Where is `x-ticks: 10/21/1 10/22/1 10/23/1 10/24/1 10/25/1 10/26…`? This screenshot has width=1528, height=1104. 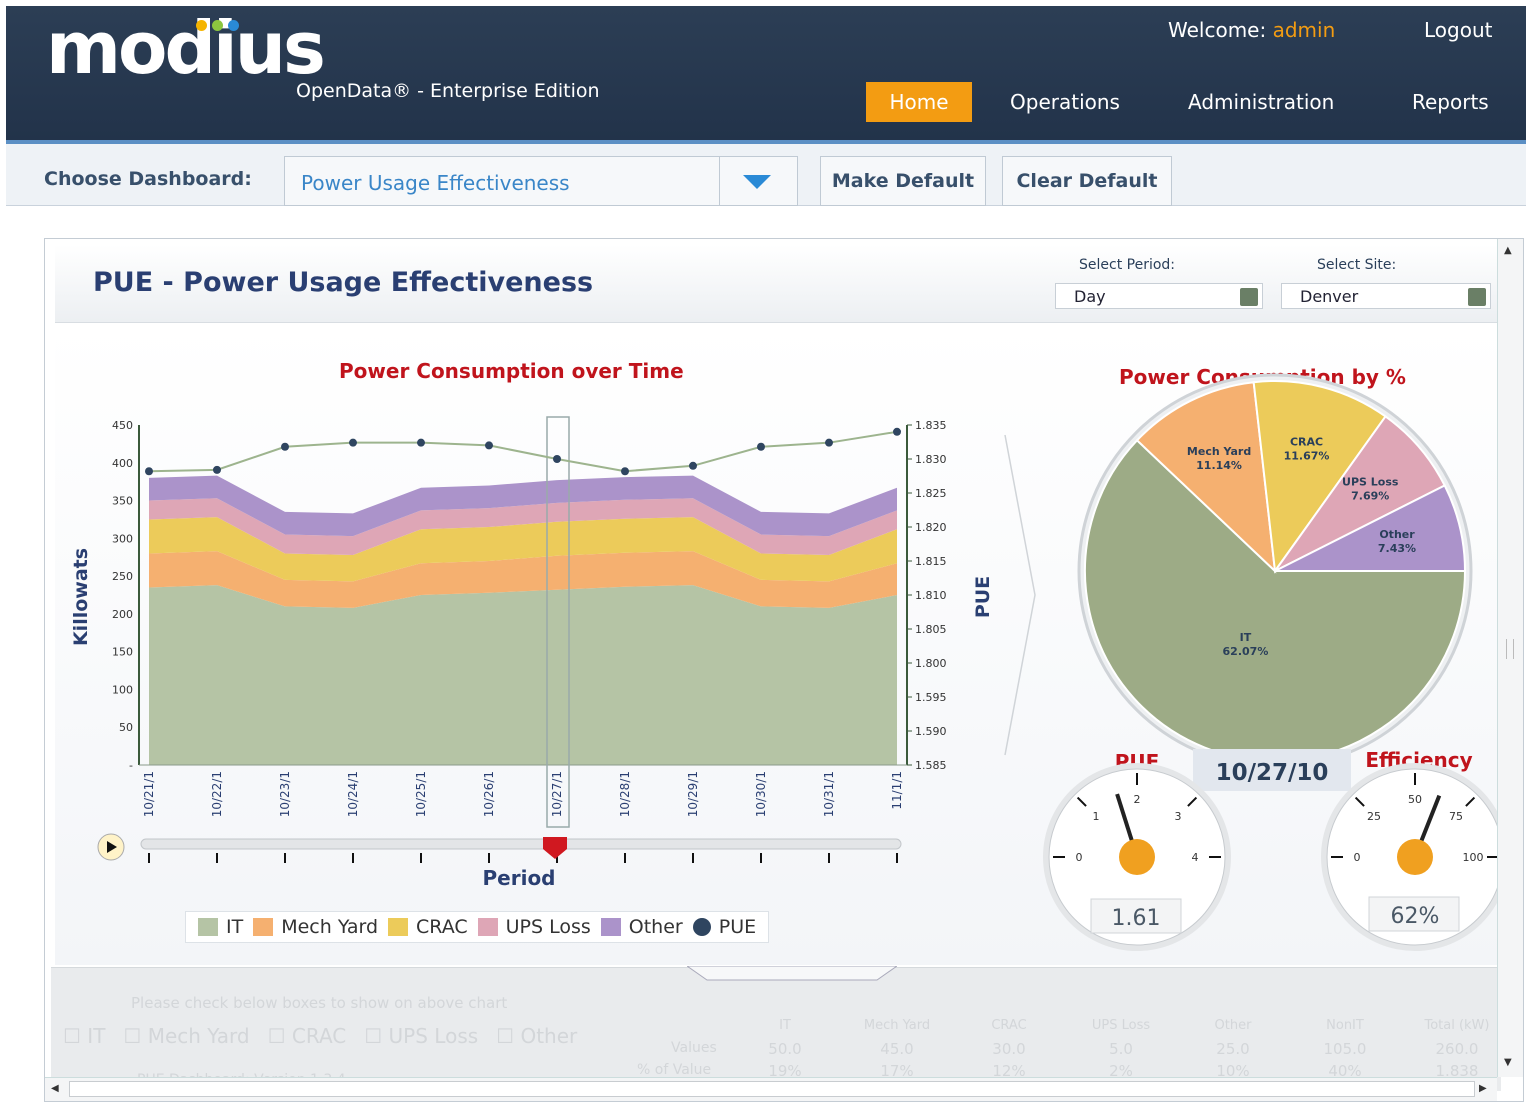 x-ticks: 10/21/1 10/22/1 10/23/1 10/24/1 10/25/1 10/26… is located at coordinates (523, 794).